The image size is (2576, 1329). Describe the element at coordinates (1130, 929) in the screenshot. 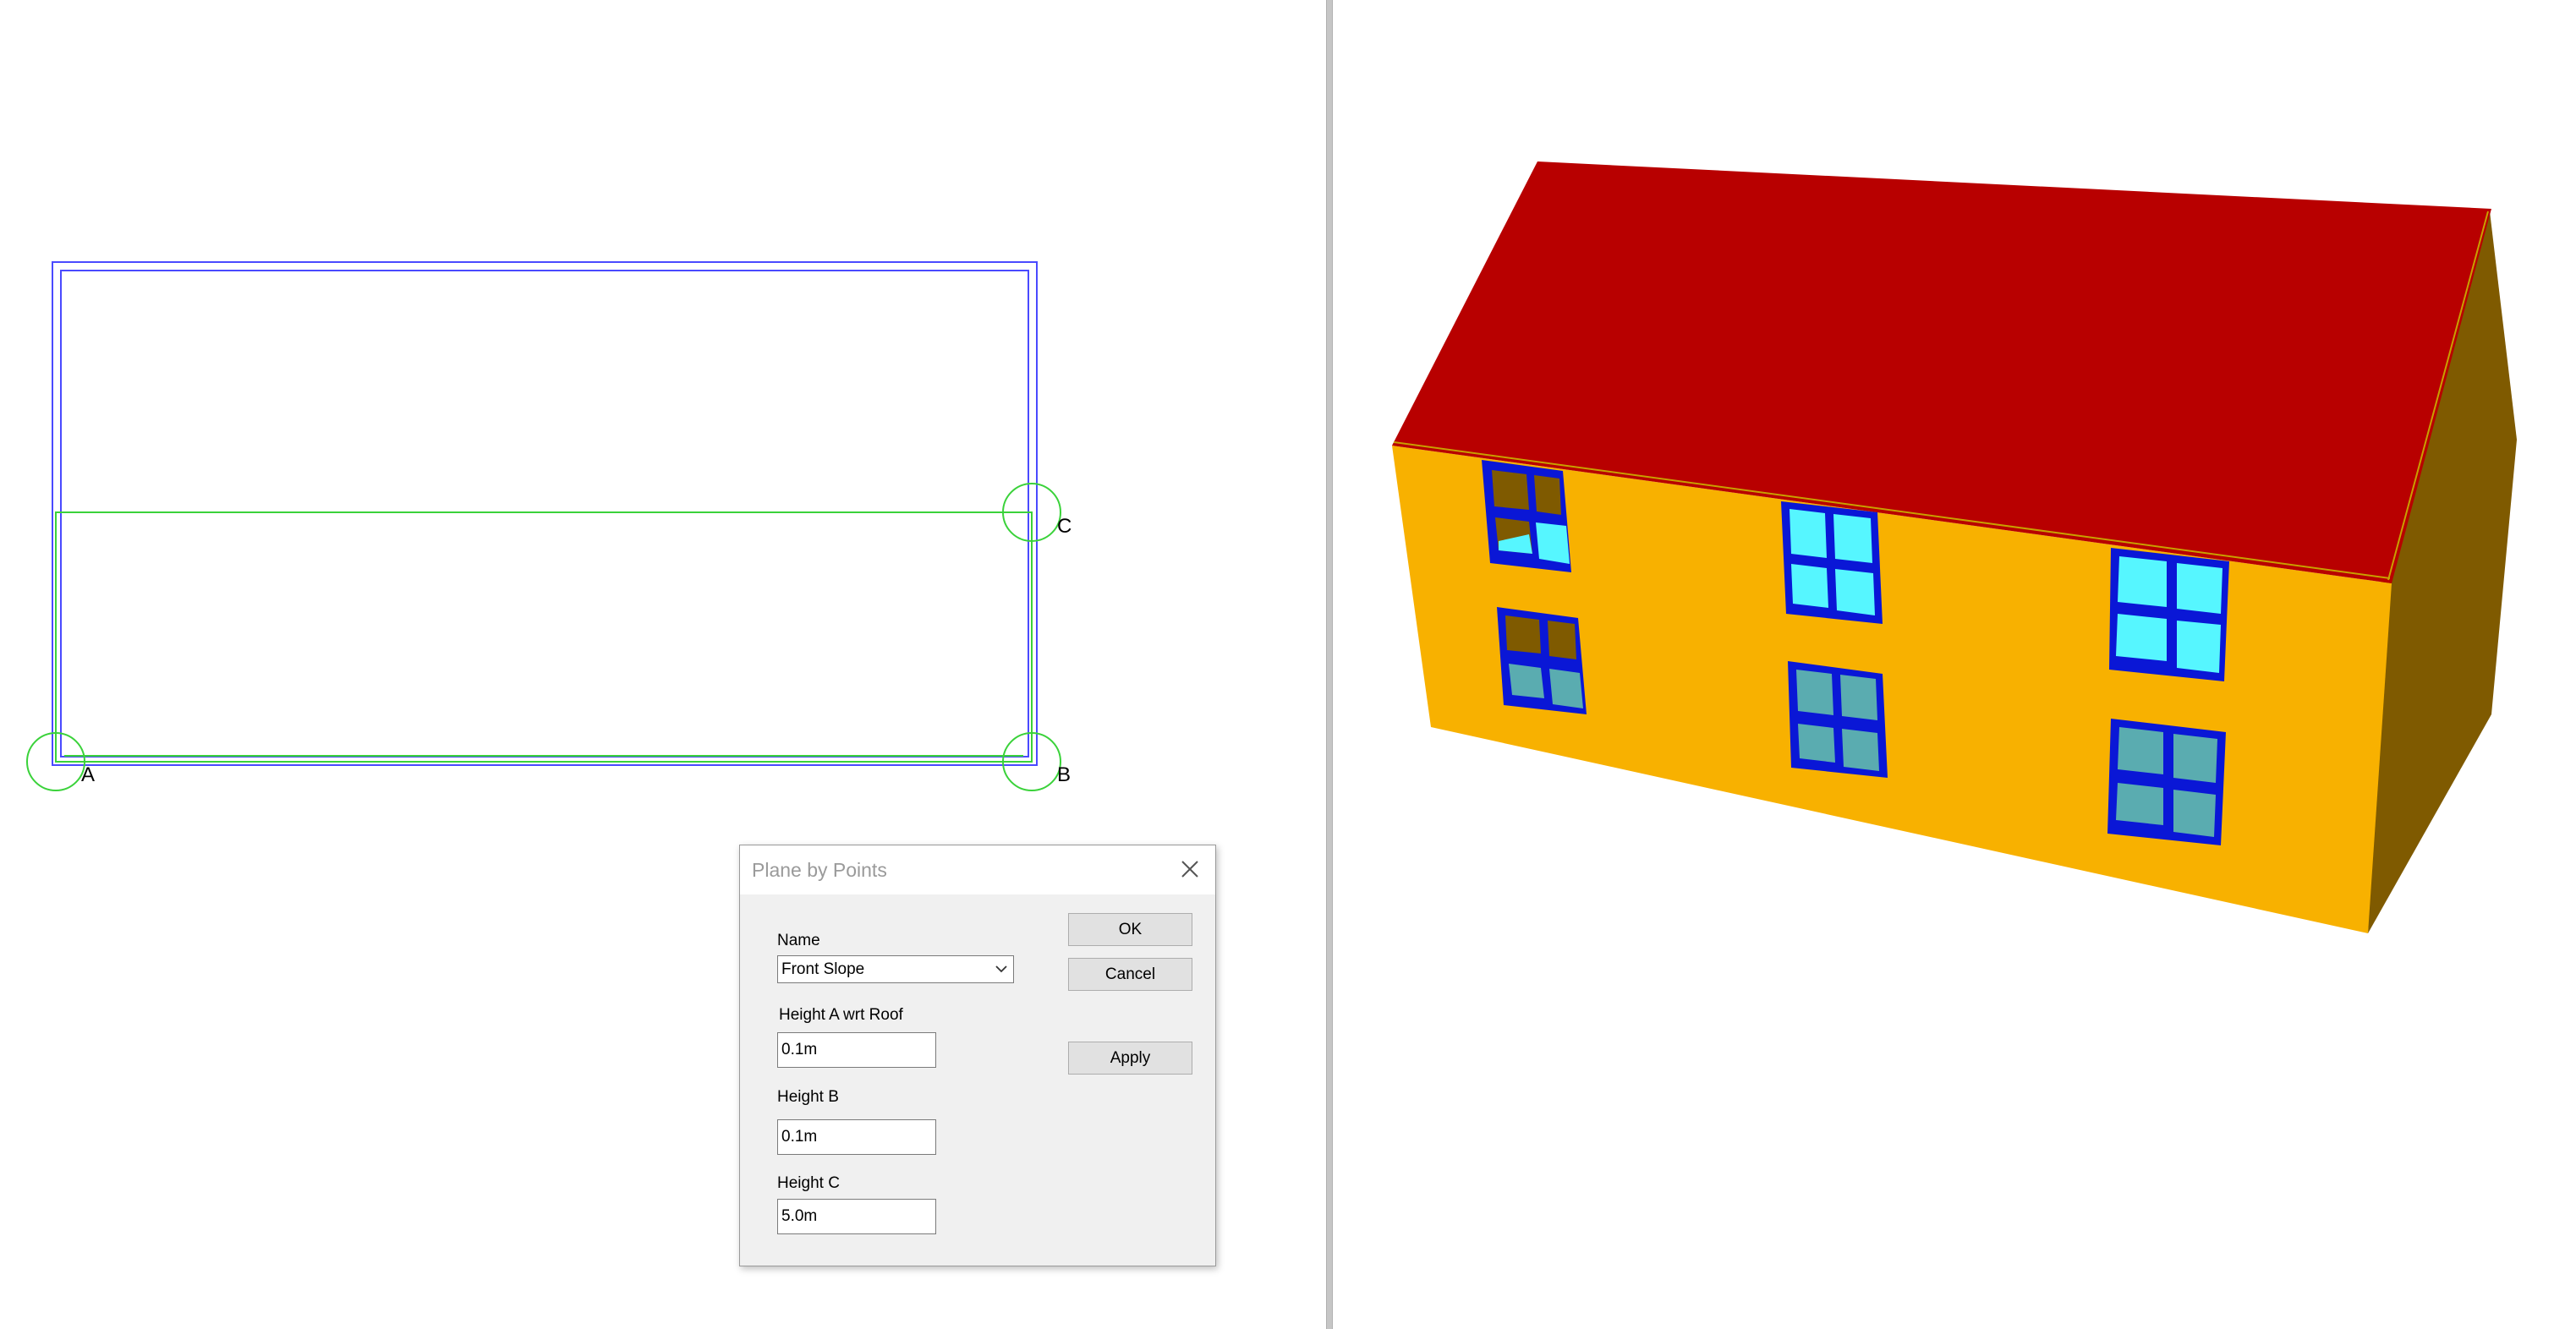

I see `ok-button: OK` at that location.